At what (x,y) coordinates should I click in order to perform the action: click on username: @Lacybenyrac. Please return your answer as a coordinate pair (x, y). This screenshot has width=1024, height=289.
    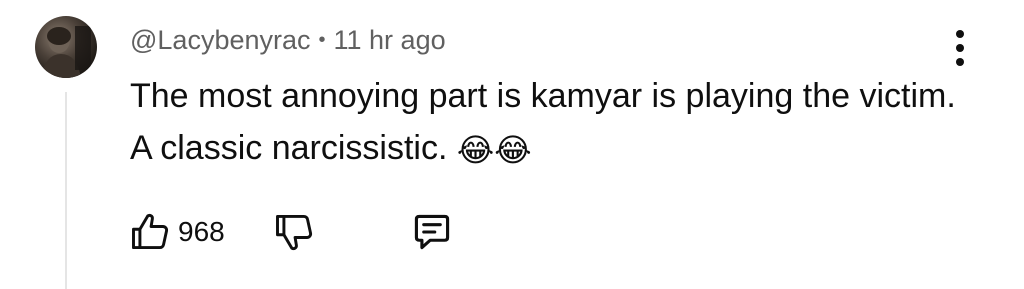
    Looking at the image, I should click on (220, 40).